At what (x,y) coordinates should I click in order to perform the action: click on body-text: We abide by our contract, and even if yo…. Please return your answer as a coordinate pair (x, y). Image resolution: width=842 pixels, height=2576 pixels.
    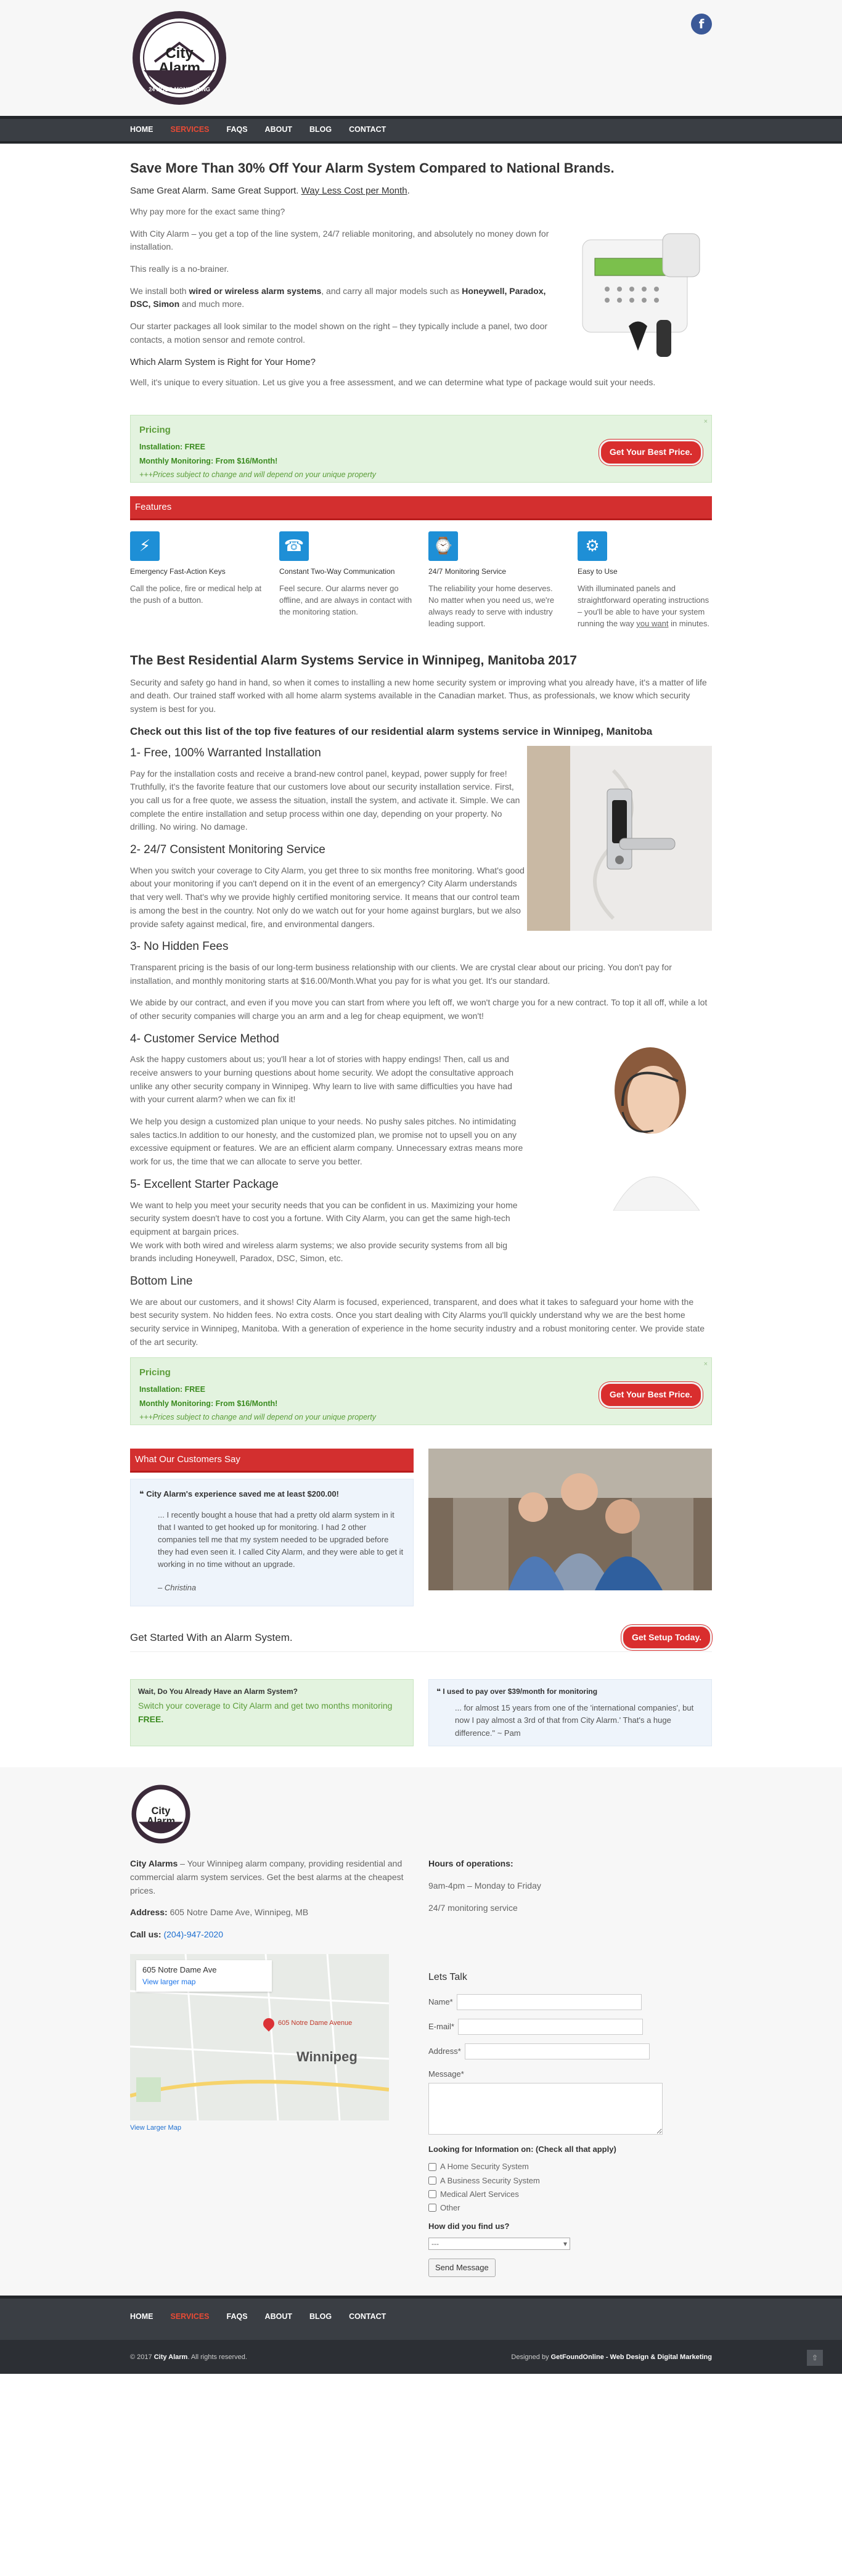
    Looking at the image, I should click on (419, 1009).